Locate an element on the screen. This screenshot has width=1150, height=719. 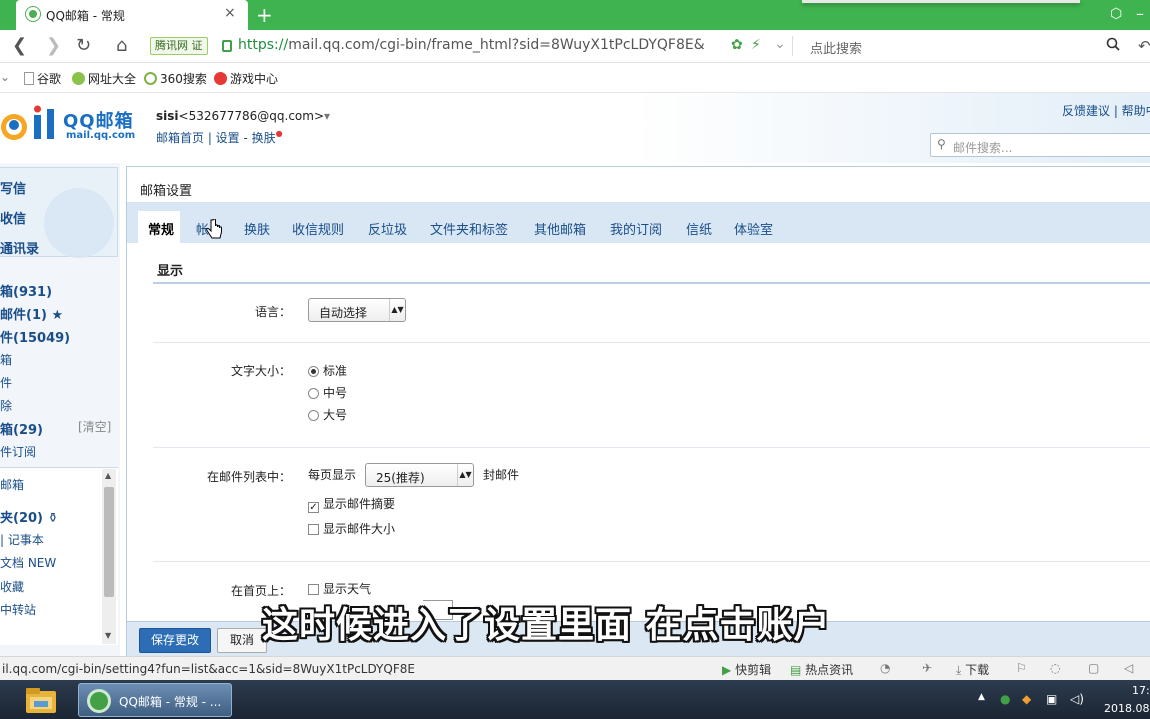
clock-time: 17: is located at coordinates (1141, 690).